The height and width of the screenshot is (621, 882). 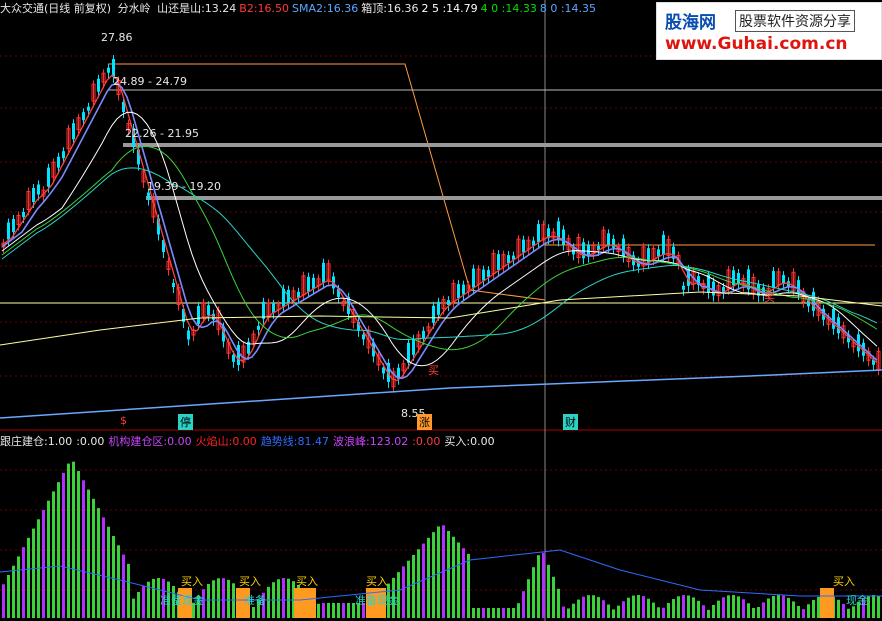 What do you see at coordinates (377, 600) in the screenshot?
I see `indicator-prepare-cash-2: 准备现金` at bounding box center [377, 600].